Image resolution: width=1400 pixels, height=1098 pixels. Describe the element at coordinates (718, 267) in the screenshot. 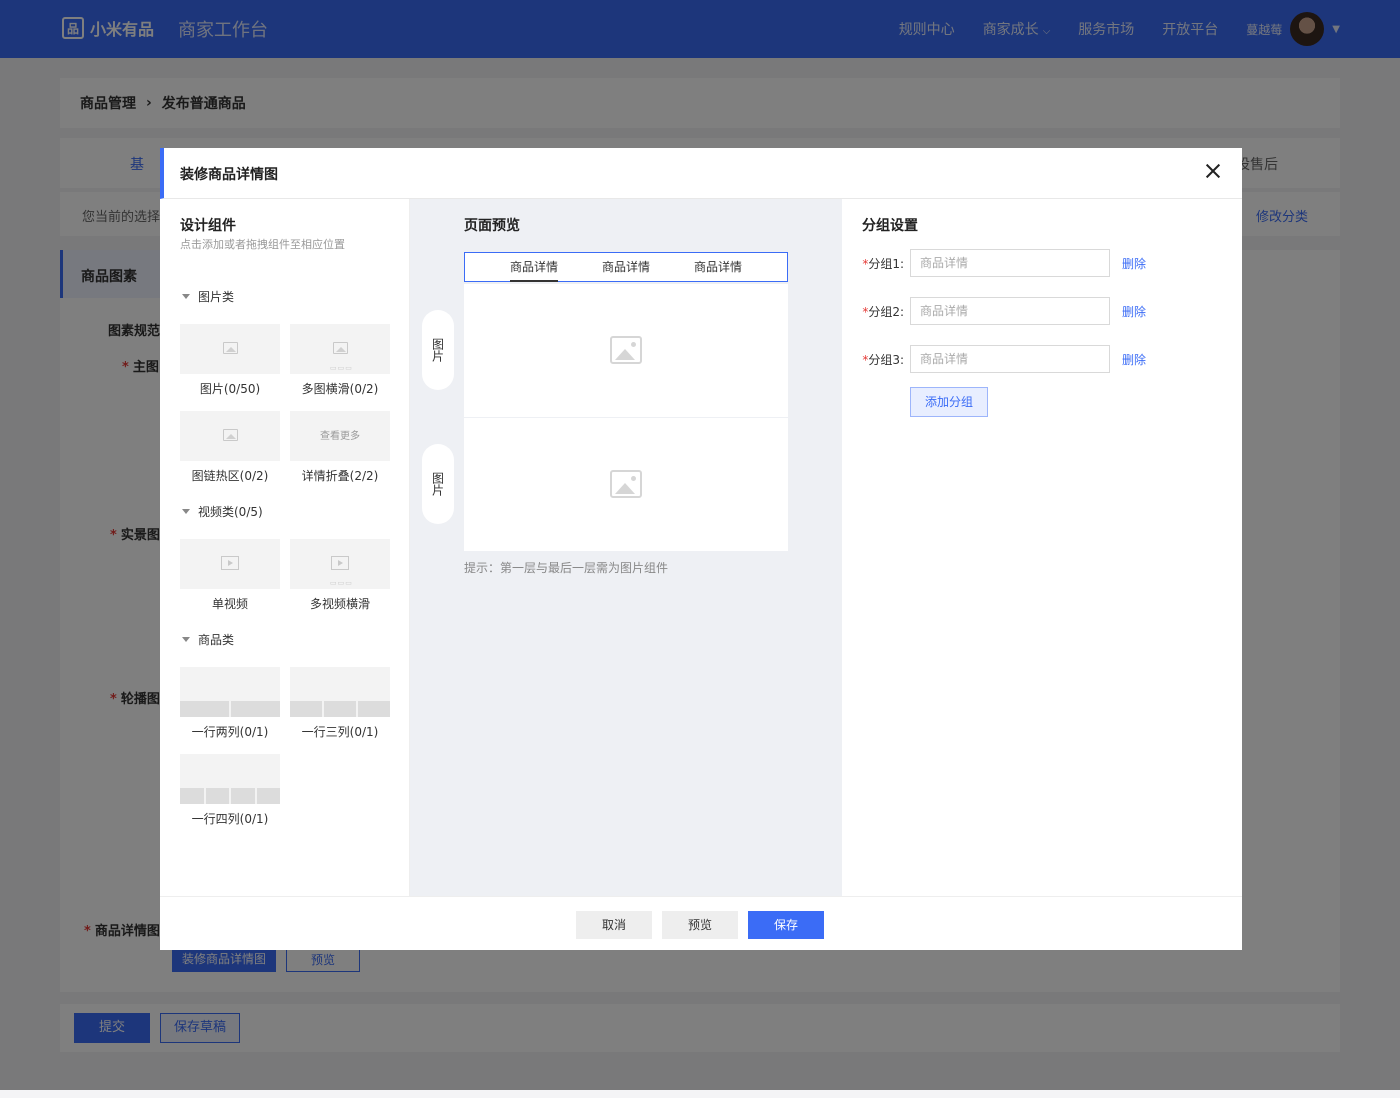

I see `preview-tab-3: 商品详情` at that location.